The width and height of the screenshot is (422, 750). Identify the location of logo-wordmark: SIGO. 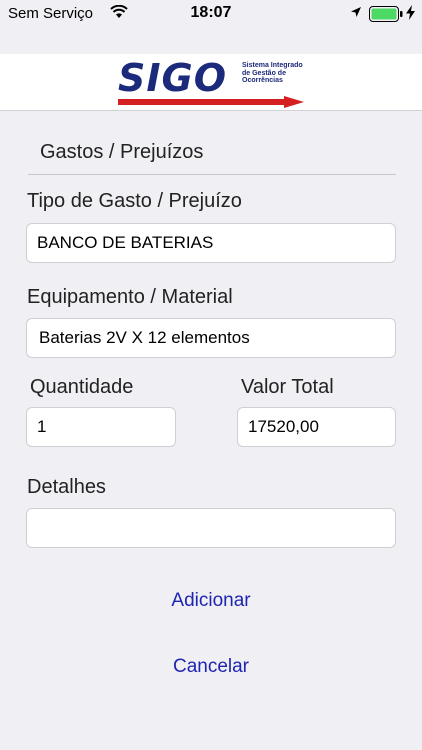
(173, 78).